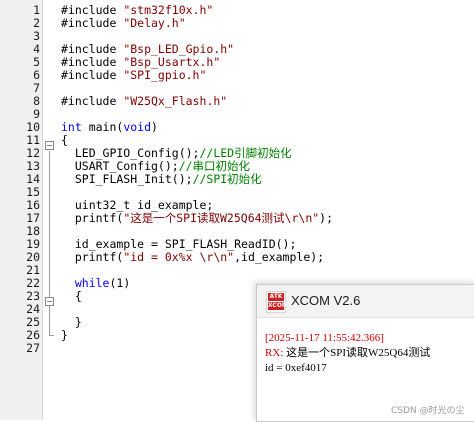 The image size is (474, 422). I want to click on code-token: int, so click(71, 127).